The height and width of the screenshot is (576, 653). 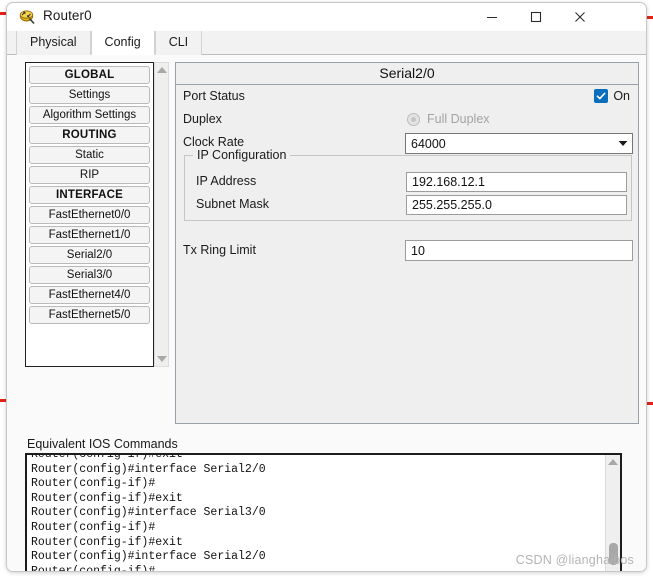 What do you see at coordinates (89, 295) in the screenshot?
I see `sidebar-item-fastethernet4-0: FastEthernet4/0` at bounding box center [89, 295].